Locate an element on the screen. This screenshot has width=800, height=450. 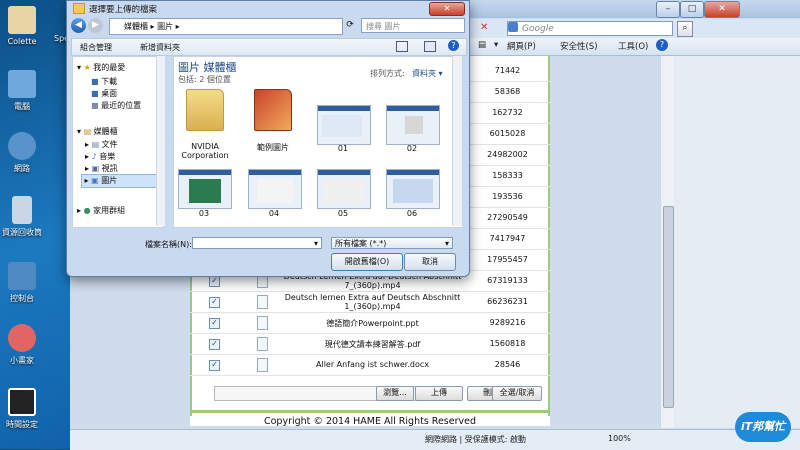
preview-pane-icon is located at coordinates (430, 46).